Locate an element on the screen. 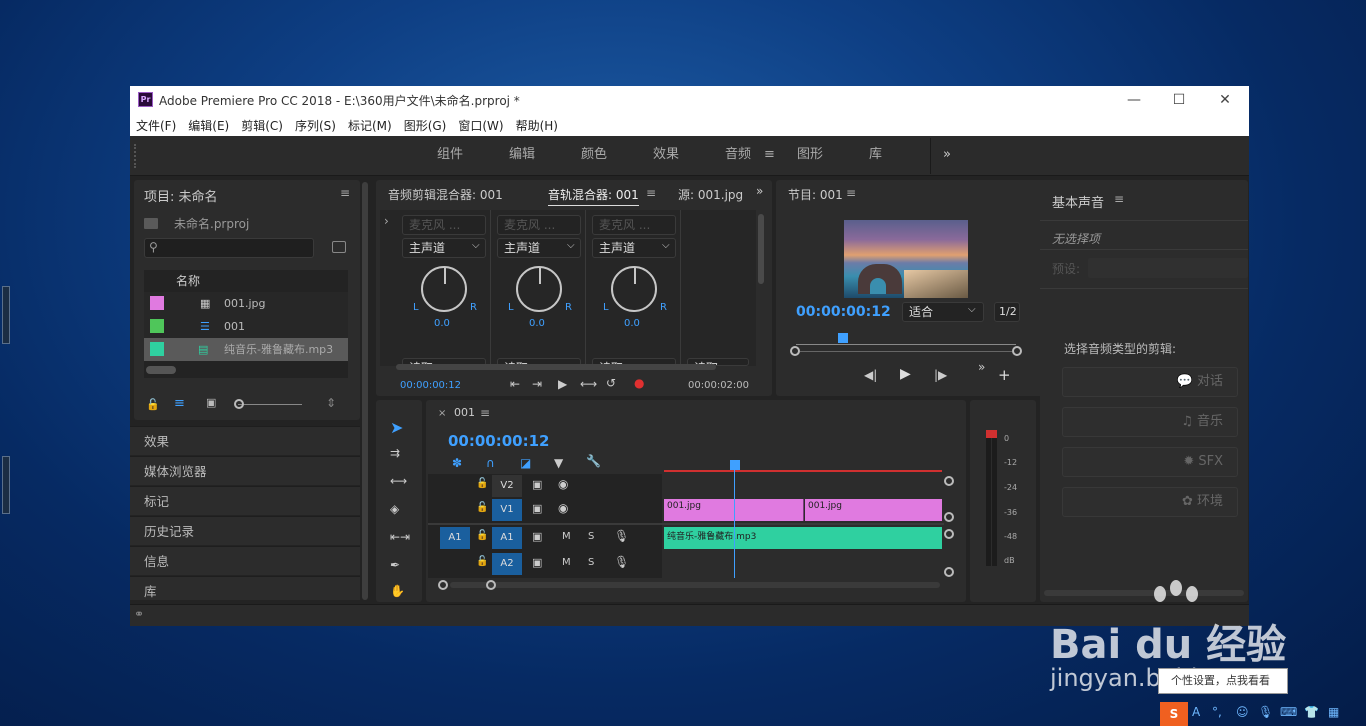 The height and width of the screenshot is (726, 1366). tab-audio-clip-mixer: 音频剪辑混合器: 001 is located at coordinates (445, 194).